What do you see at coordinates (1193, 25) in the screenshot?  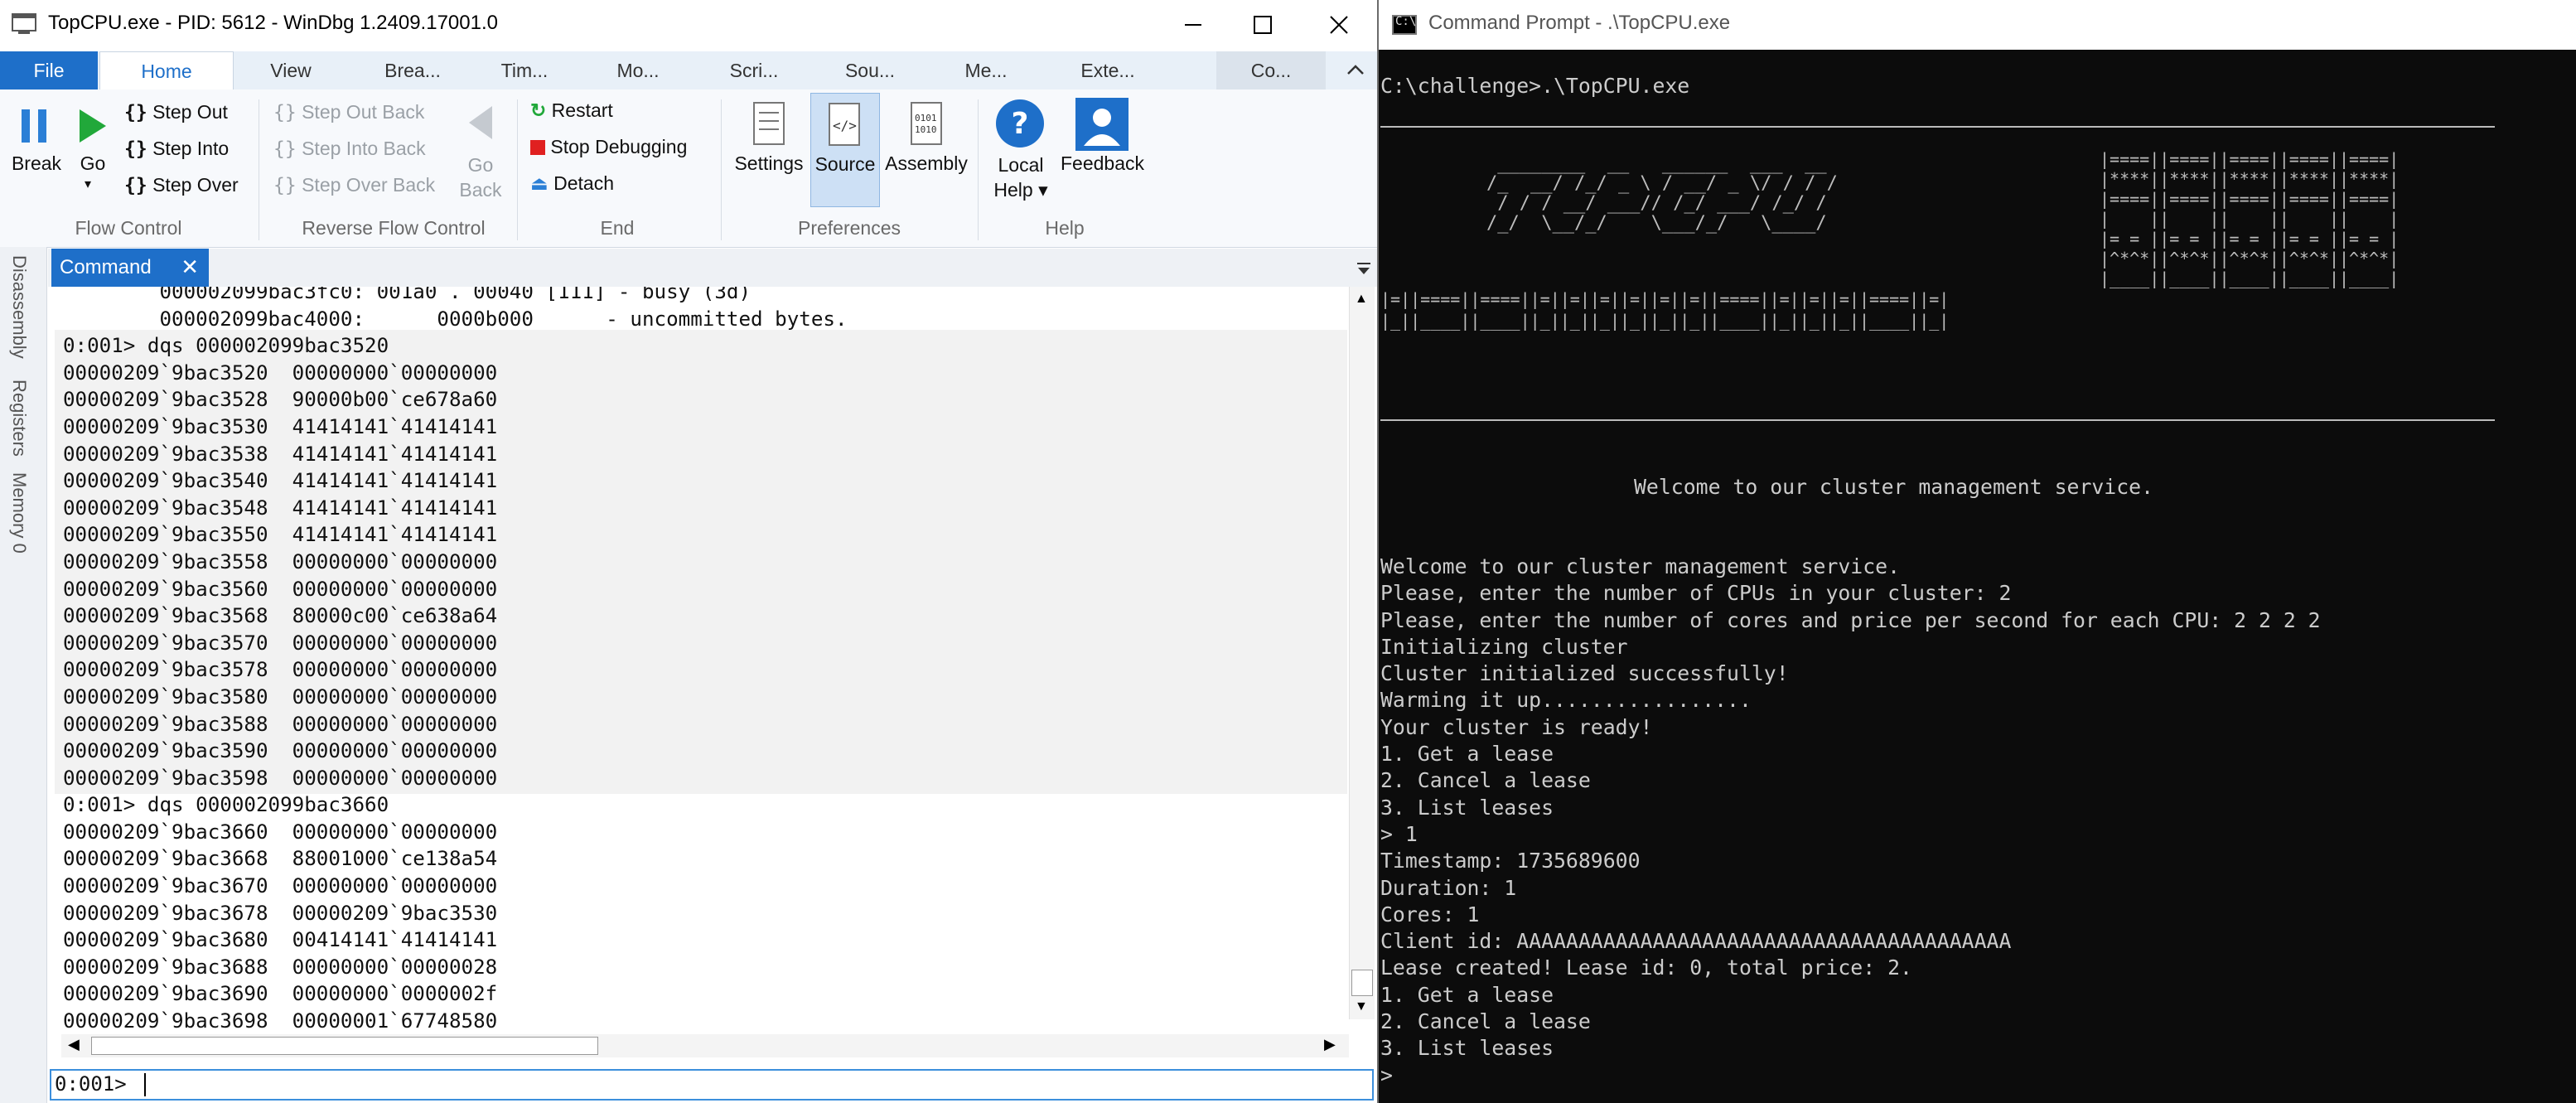 I see `minimize-button` at bounding box center [1193, 25].